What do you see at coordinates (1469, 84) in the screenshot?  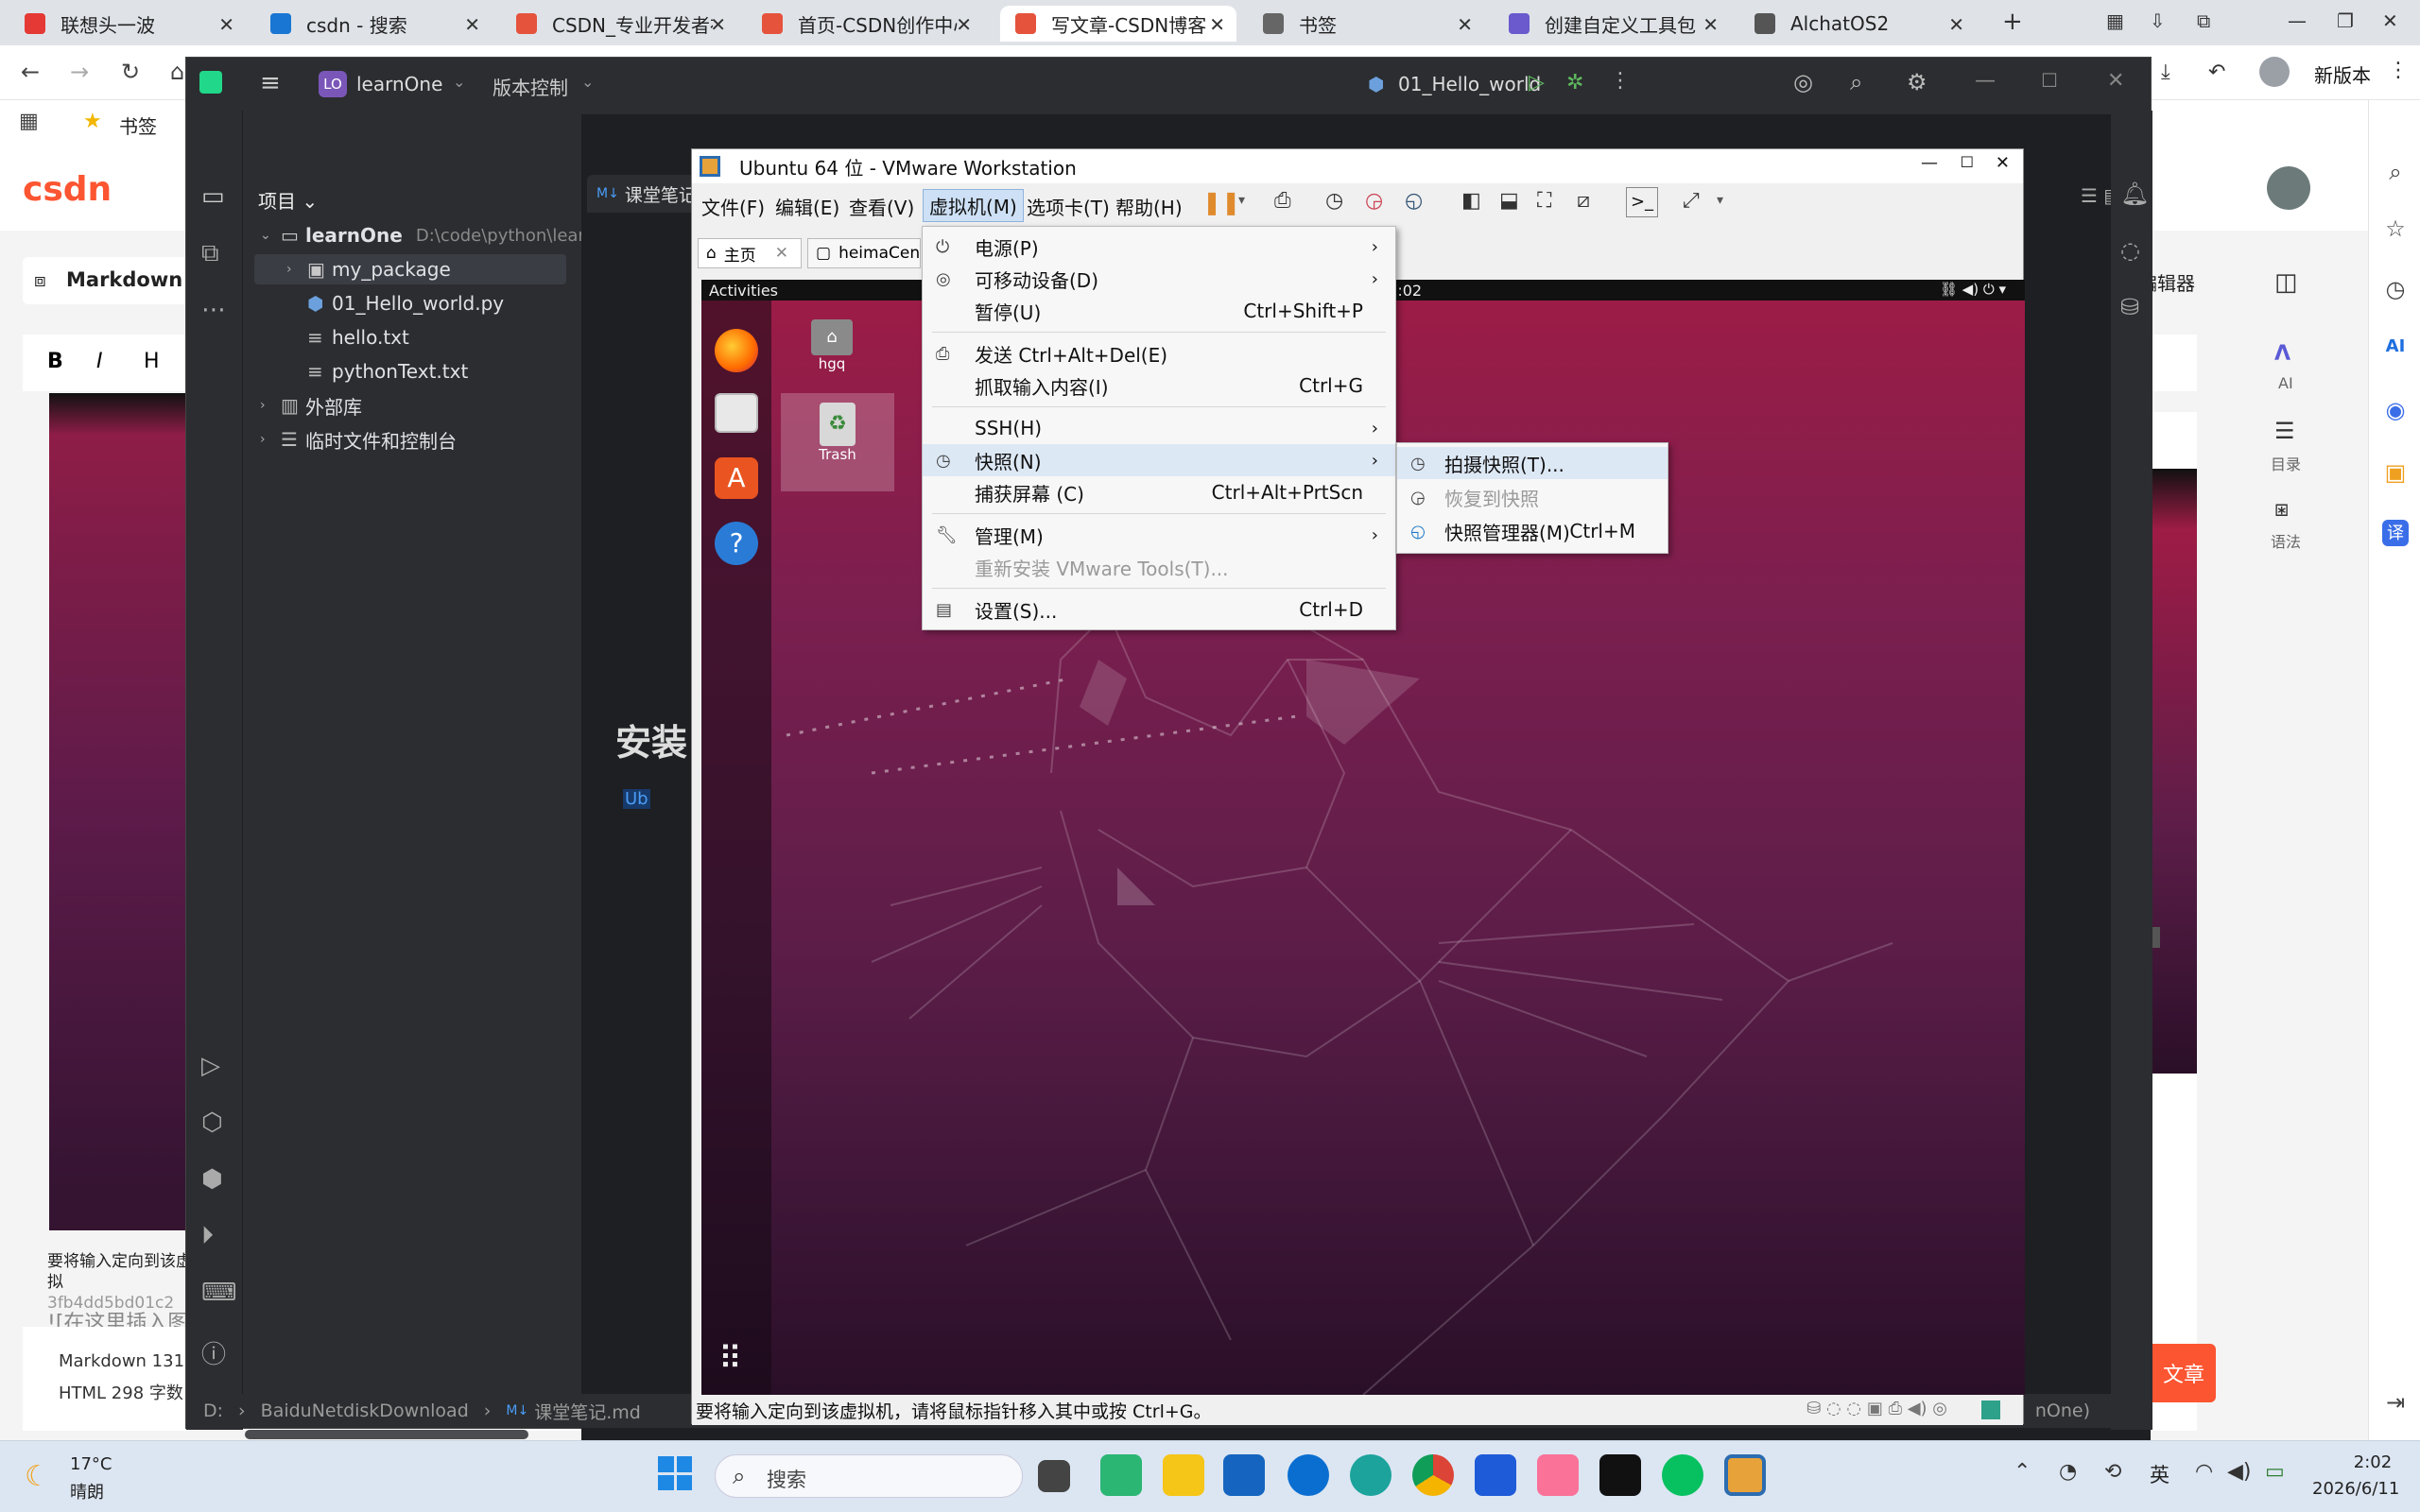 I see `run-config-selector: 01_Hello_world` at bounding box center [1469, 84].